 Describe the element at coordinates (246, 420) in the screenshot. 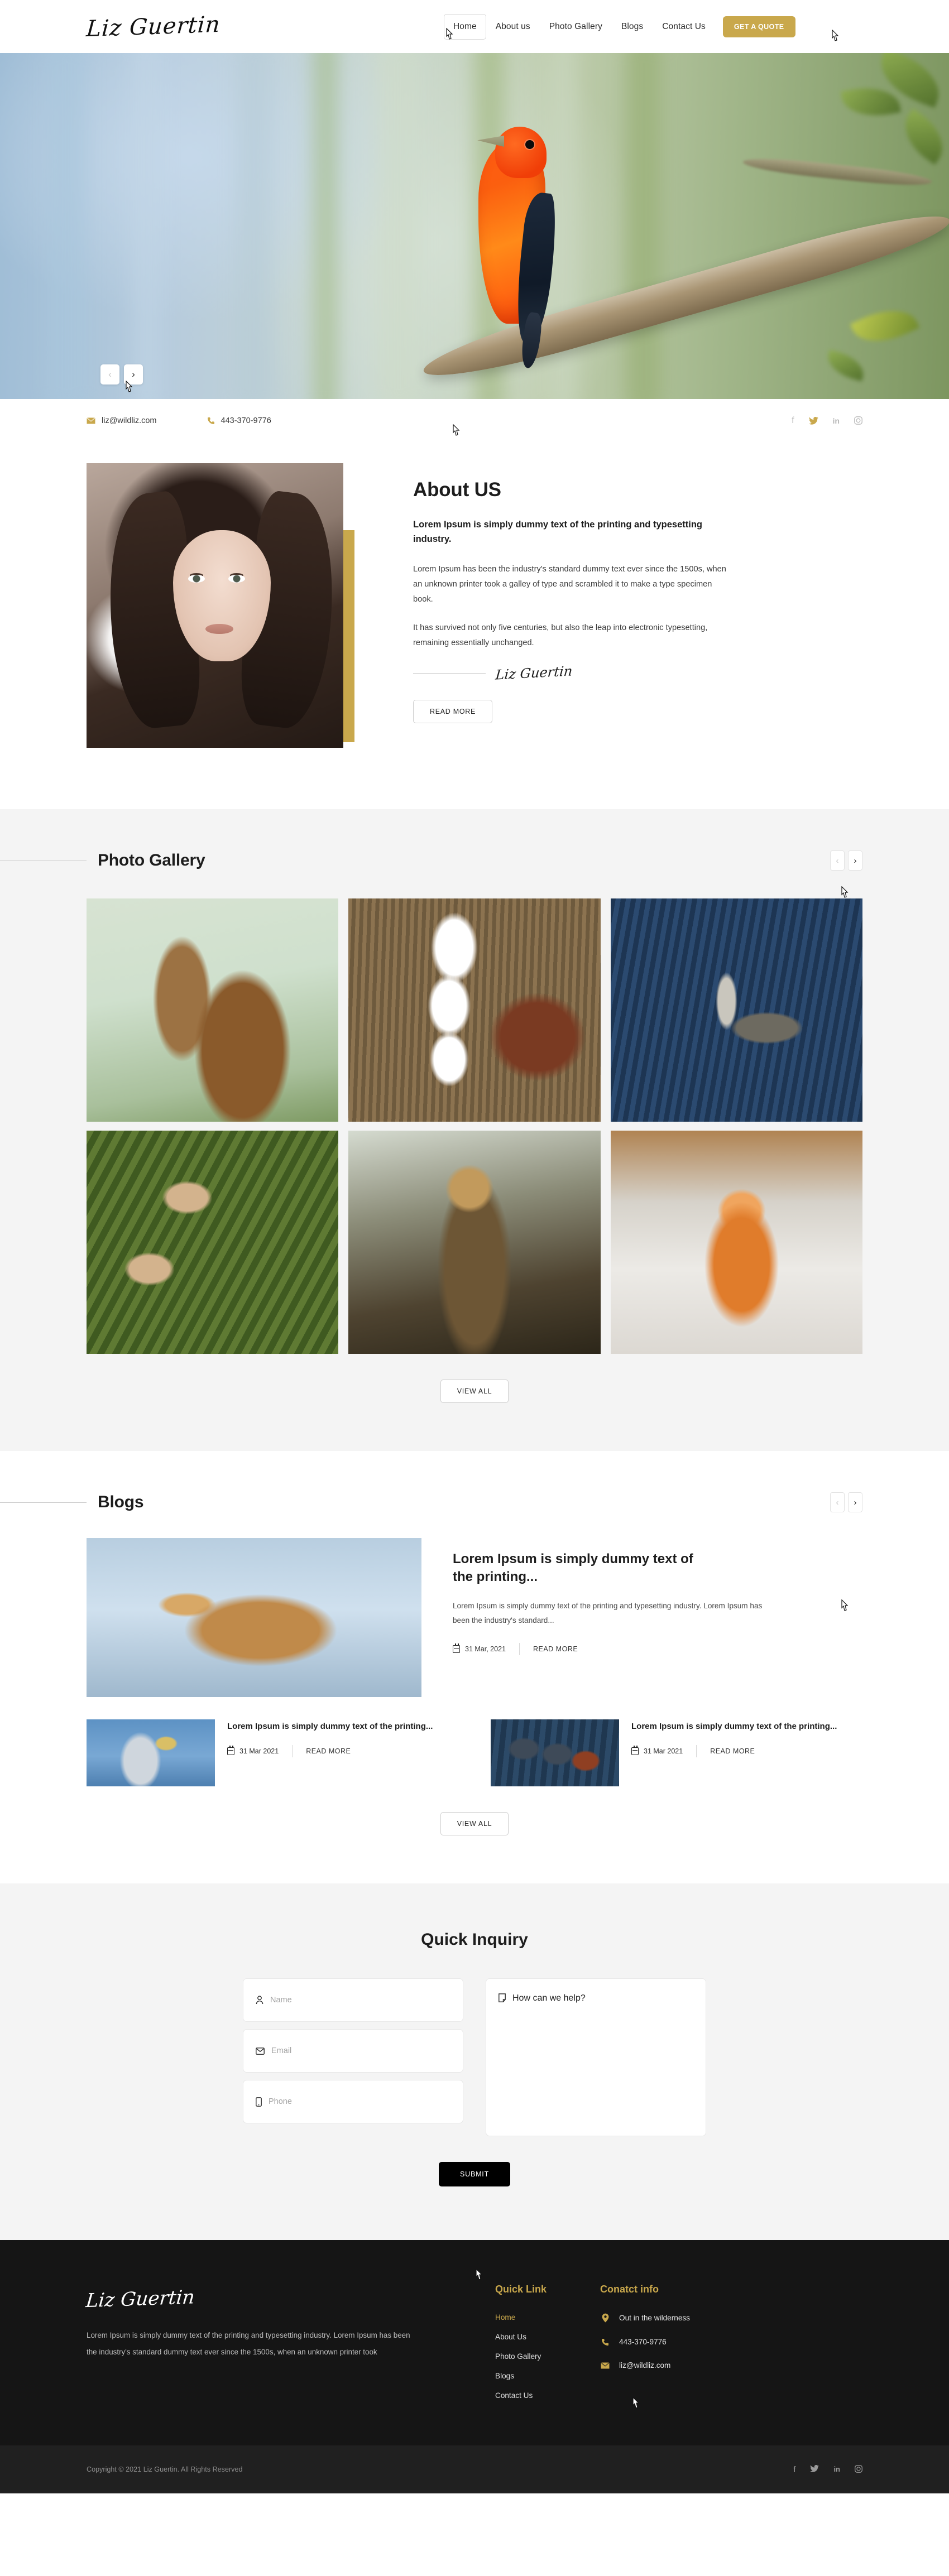

I see `contact-phone-text: 443-370-9776` at that location.